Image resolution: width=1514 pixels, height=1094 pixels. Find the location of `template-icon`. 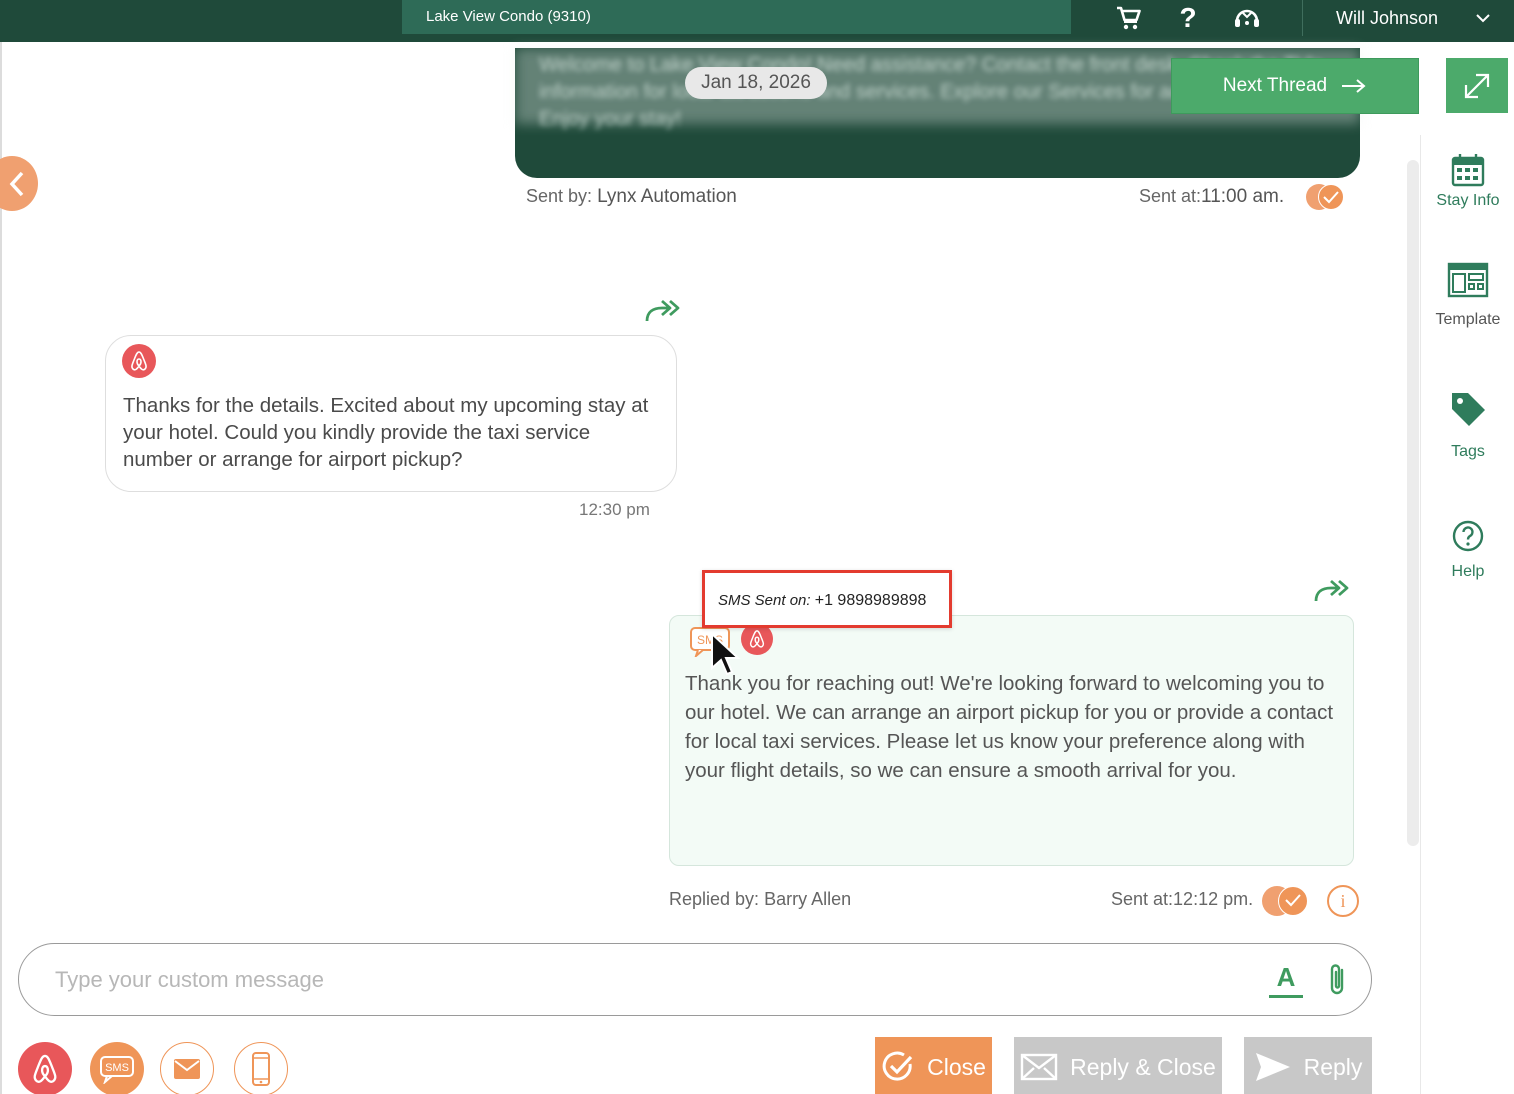

template-icon is located at coordinates (1468, 280).